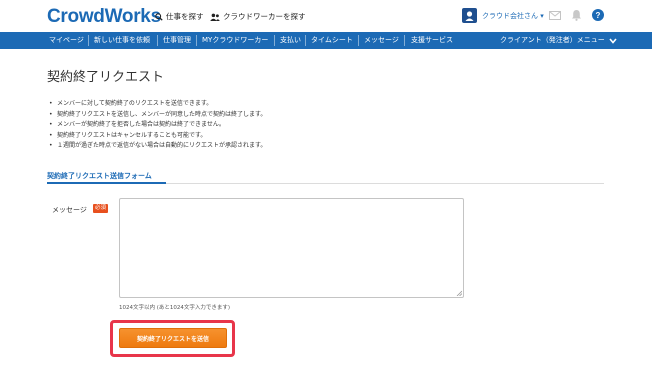  I want to click on logo: CrowdWorks, so click(104, 17).